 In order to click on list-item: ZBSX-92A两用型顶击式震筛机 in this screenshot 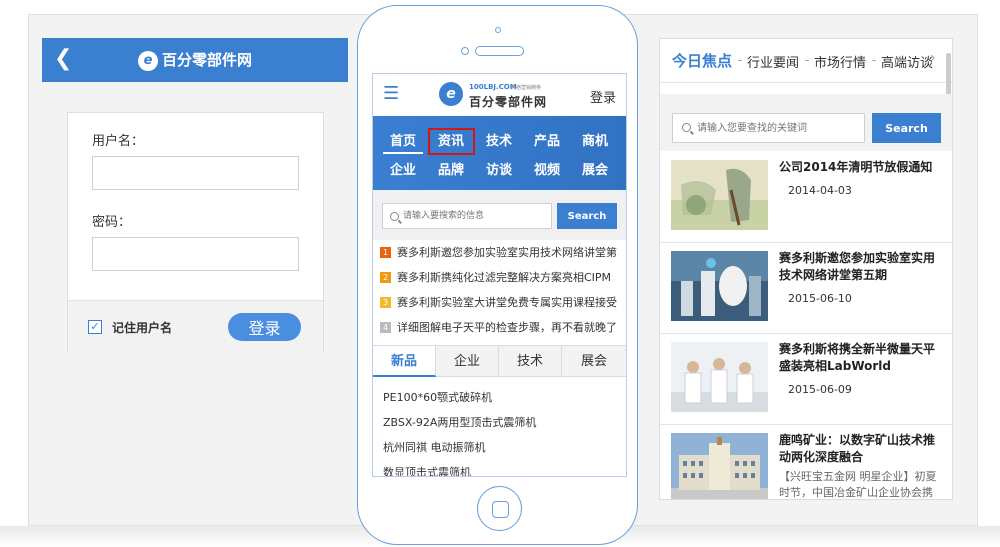, I will do `click(459, 422)`.